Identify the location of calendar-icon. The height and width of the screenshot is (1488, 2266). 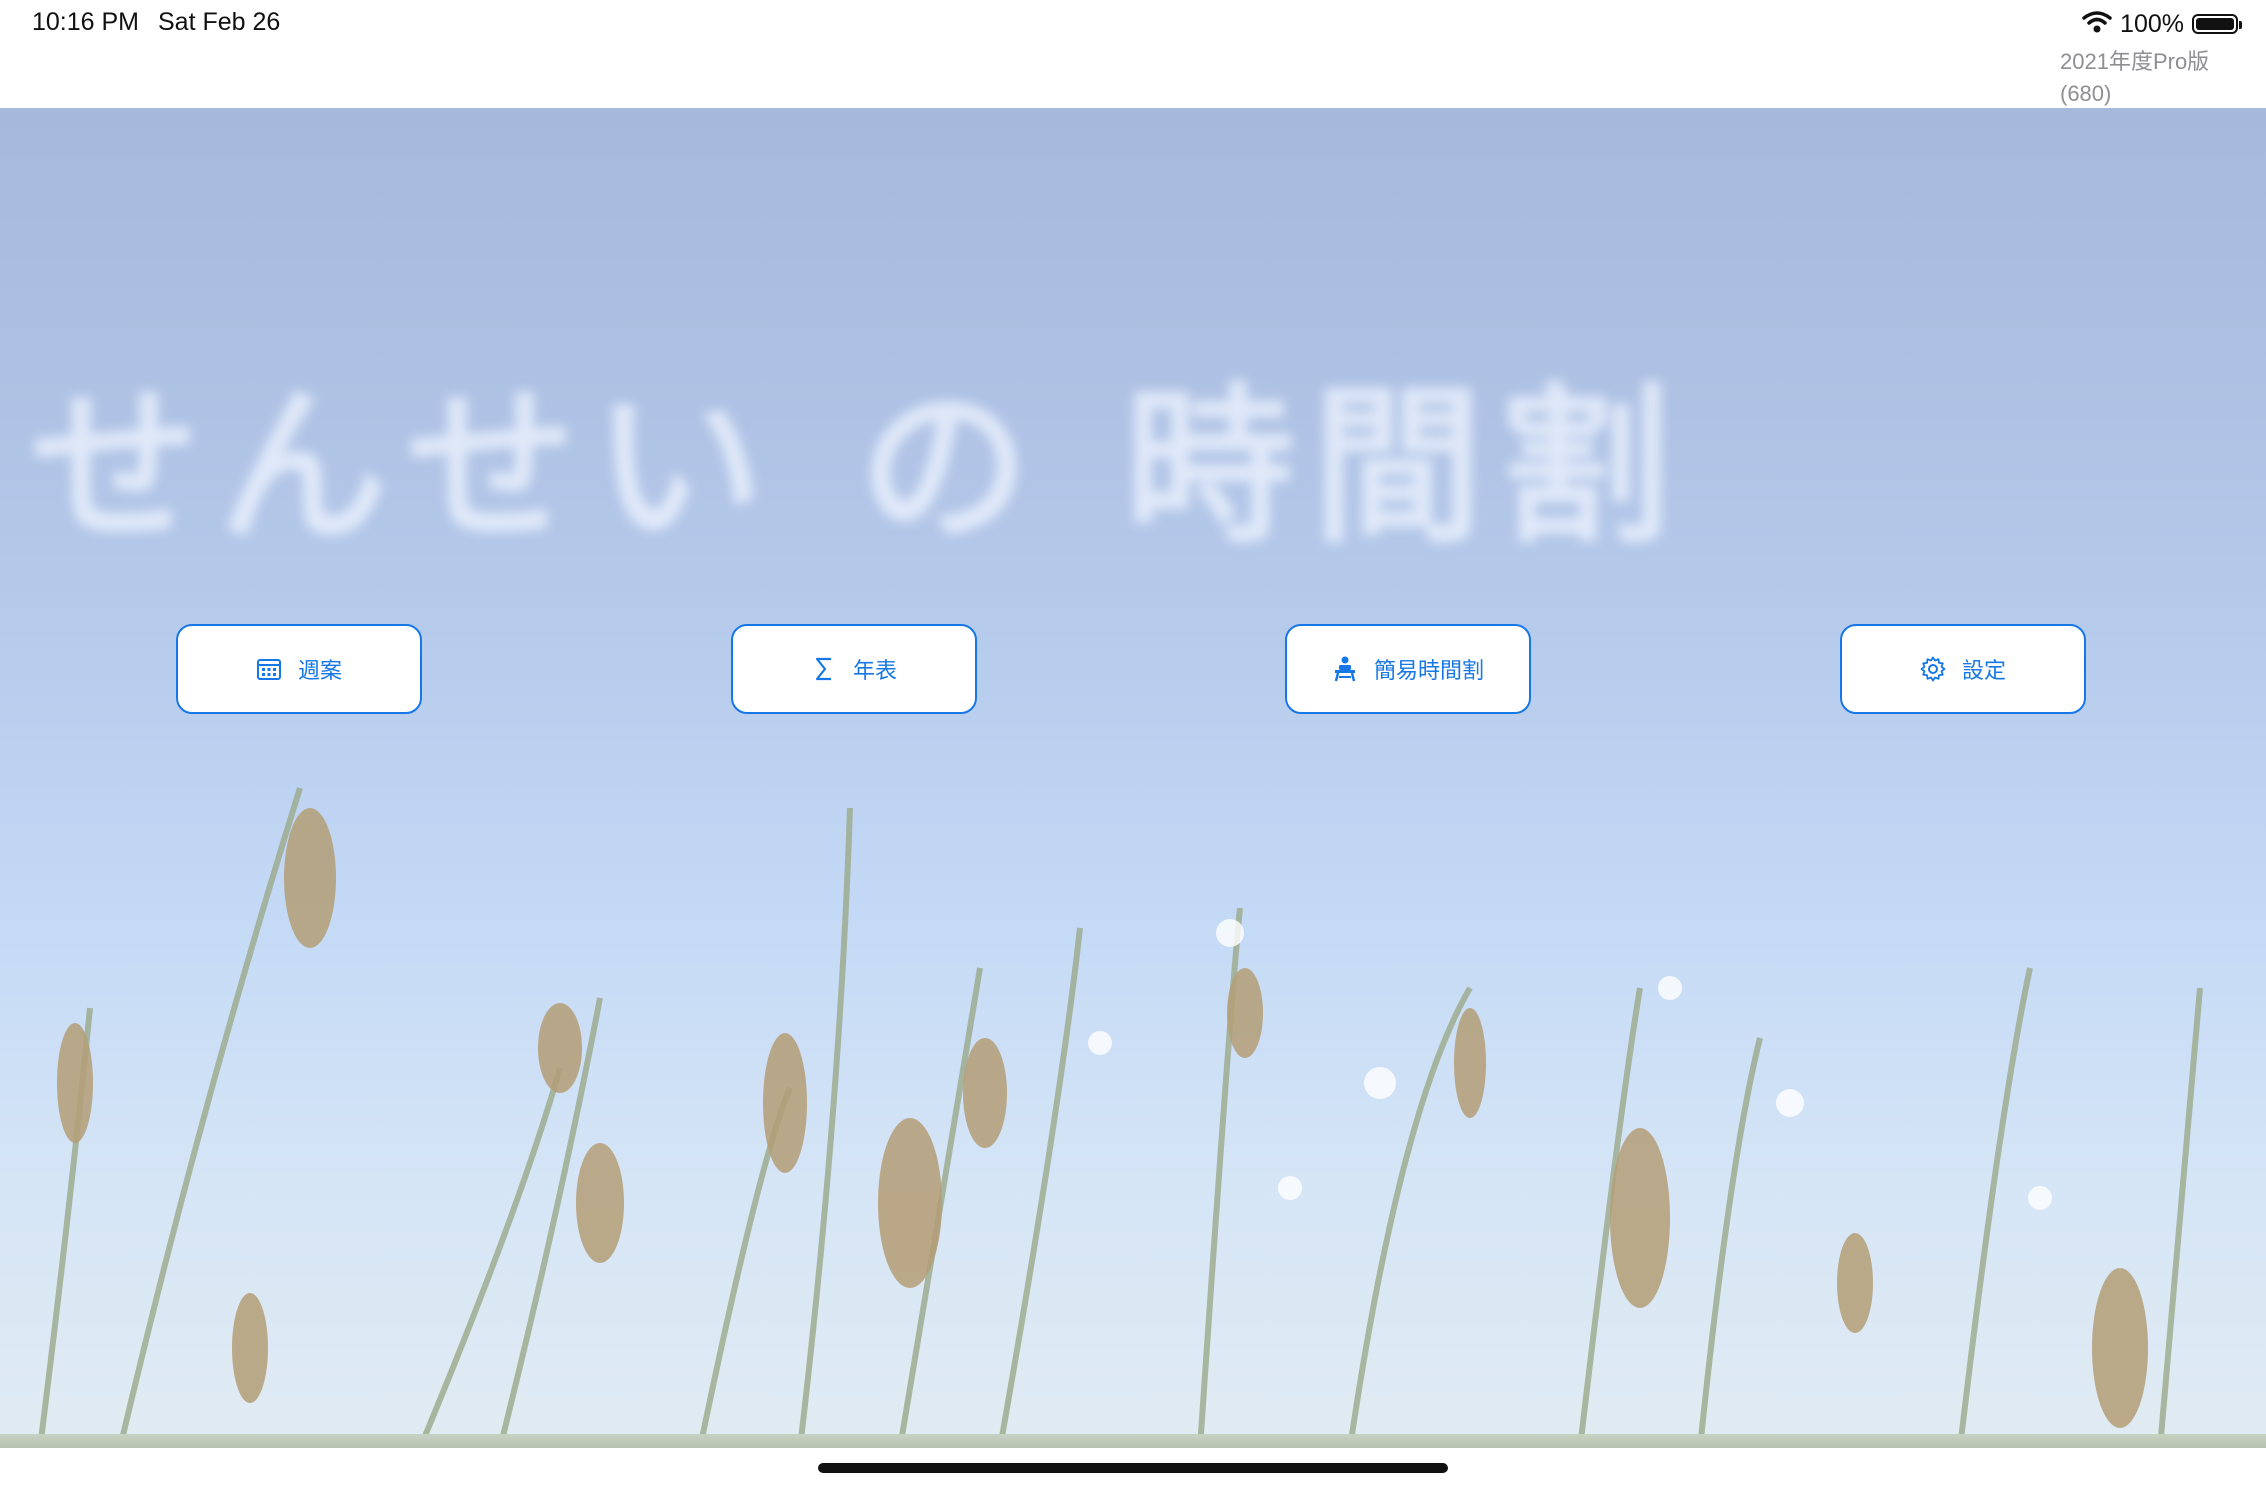
(269, 669).